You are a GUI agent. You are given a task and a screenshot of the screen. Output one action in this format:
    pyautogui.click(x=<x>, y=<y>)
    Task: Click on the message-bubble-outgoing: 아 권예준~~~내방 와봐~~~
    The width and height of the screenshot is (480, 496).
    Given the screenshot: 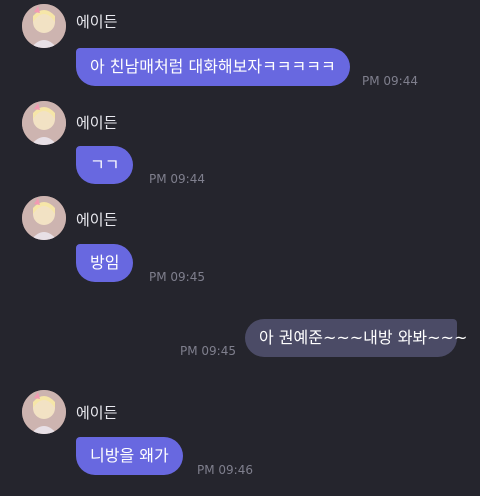 What is the action you would take?
    pyautogui.click(x=356, y=338)
    